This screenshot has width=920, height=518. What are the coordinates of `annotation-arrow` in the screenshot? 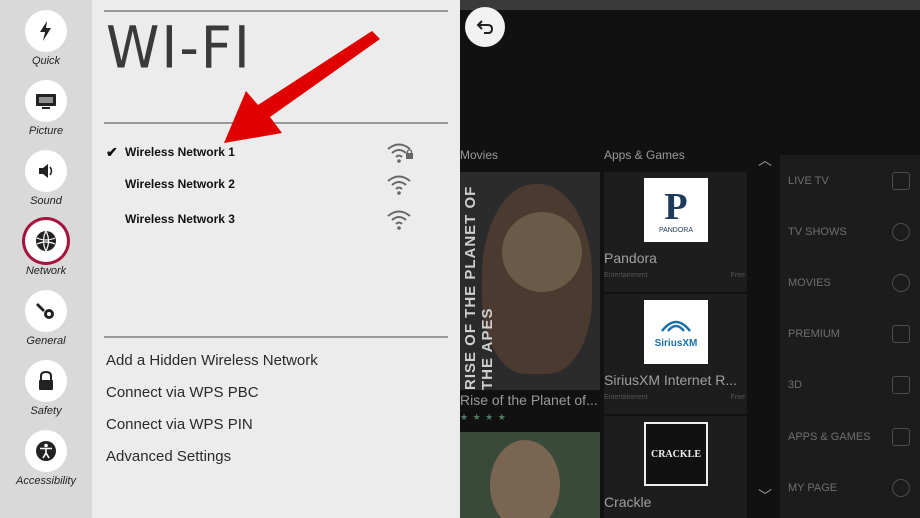 It's located at (302, 87).